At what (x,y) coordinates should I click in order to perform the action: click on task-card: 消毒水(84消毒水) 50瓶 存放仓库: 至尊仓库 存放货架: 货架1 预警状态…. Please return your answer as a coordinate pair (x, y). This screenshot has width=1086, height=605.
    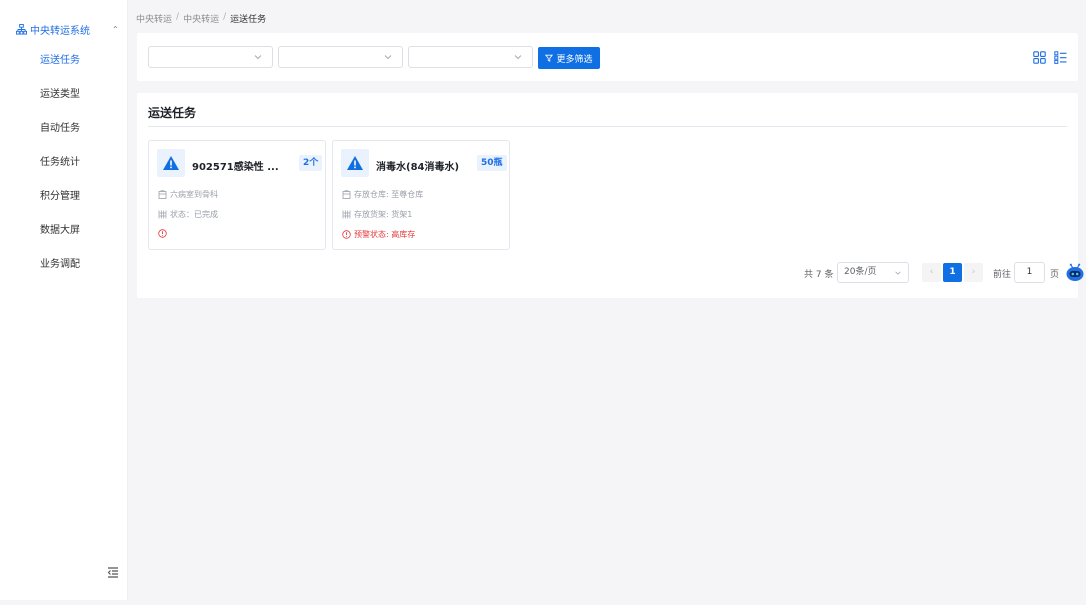
    Looking at the image, I should click on (421, 195).